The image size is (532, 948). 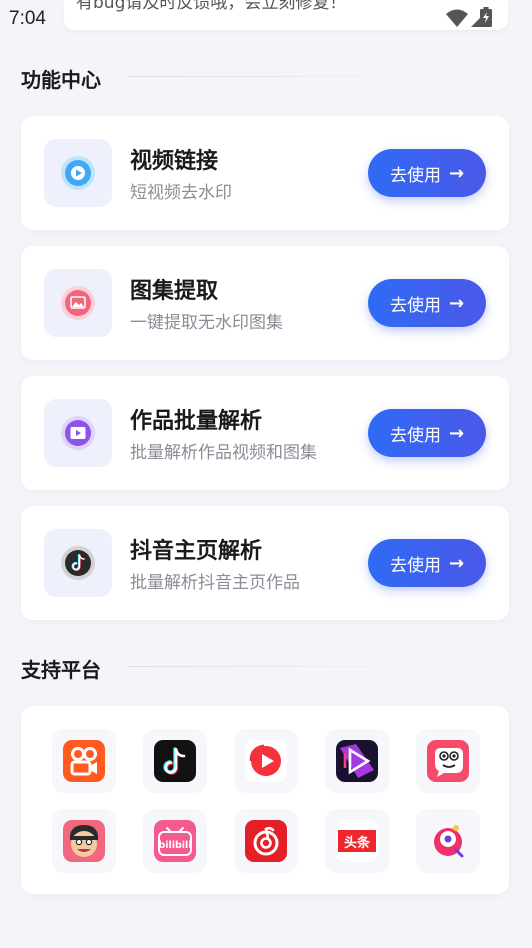 I want to click on feature-card-batch-parse: 作品批量解析 批量解析作品视频和图集 去使用 →, so click(x=265, y=433).